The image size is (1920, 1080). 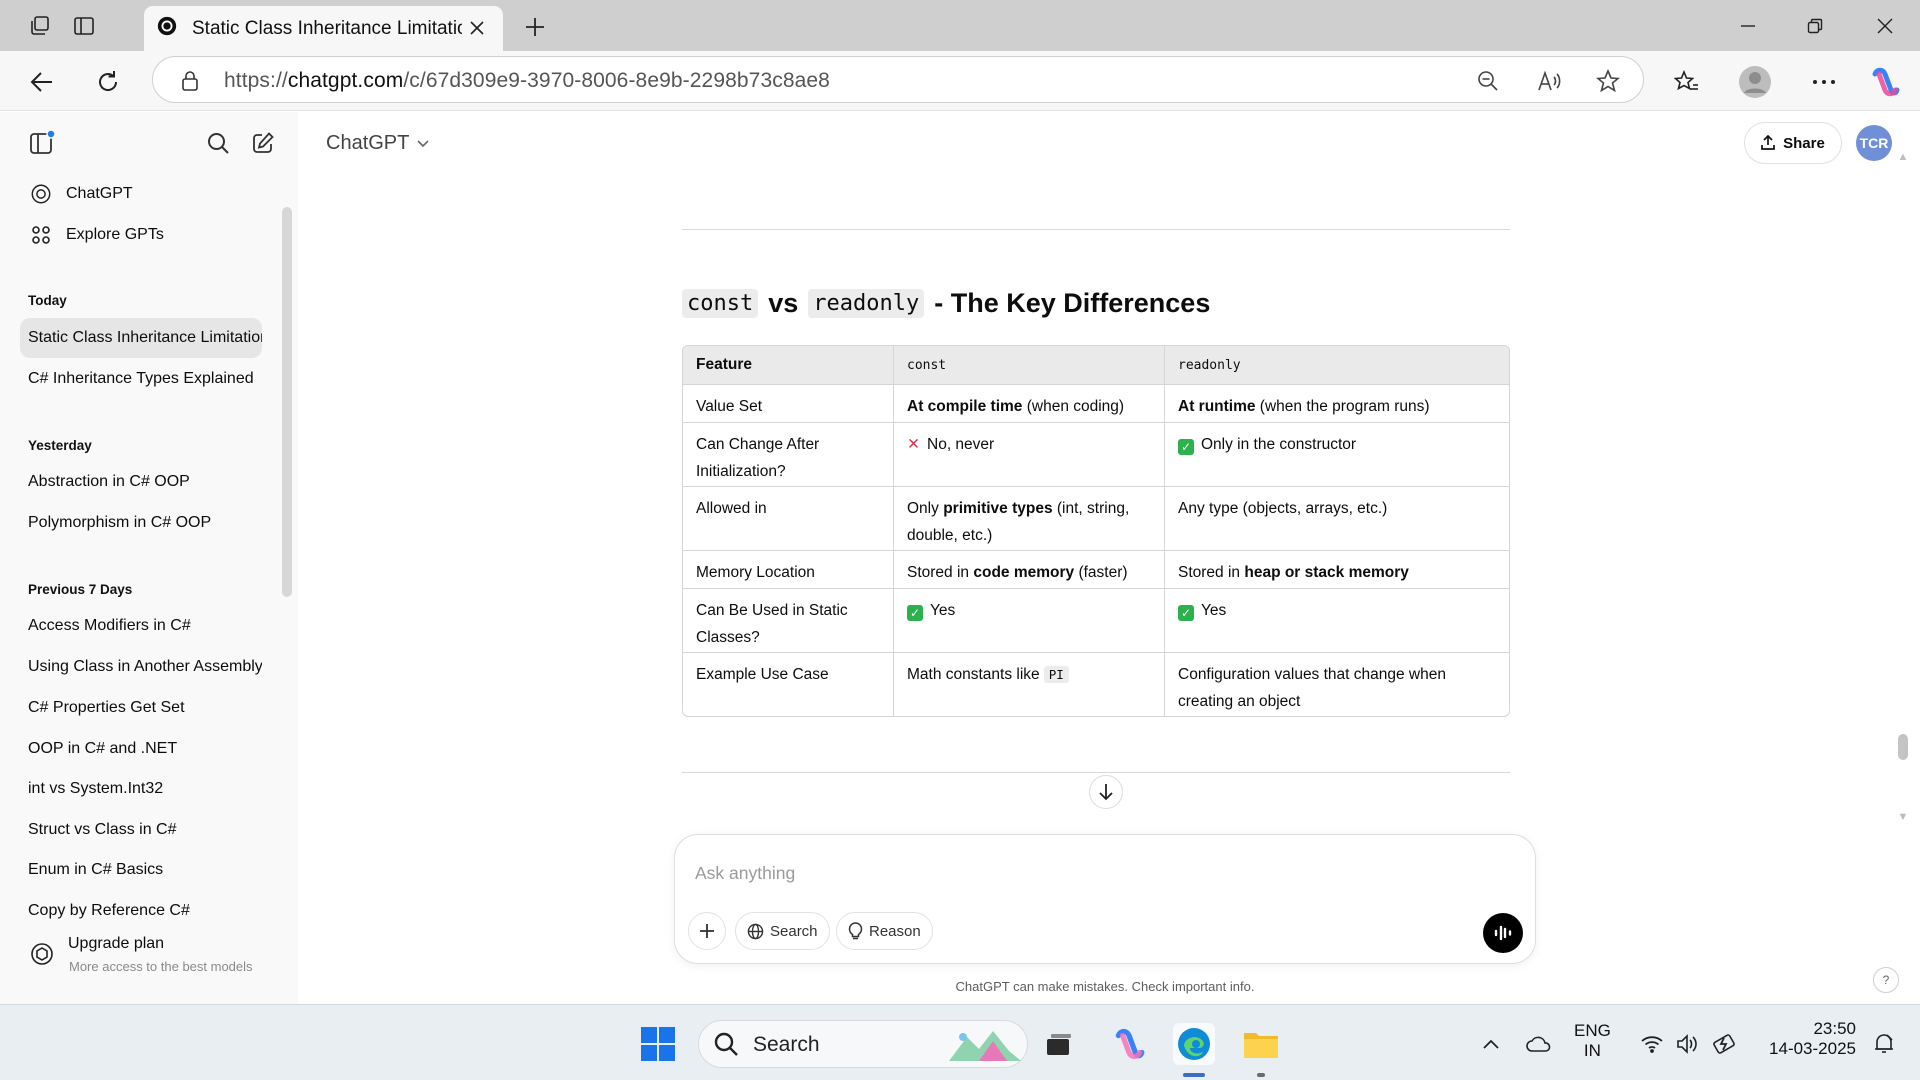 I want to click on voice-waveform-icon, so click(x=1503, y=933).